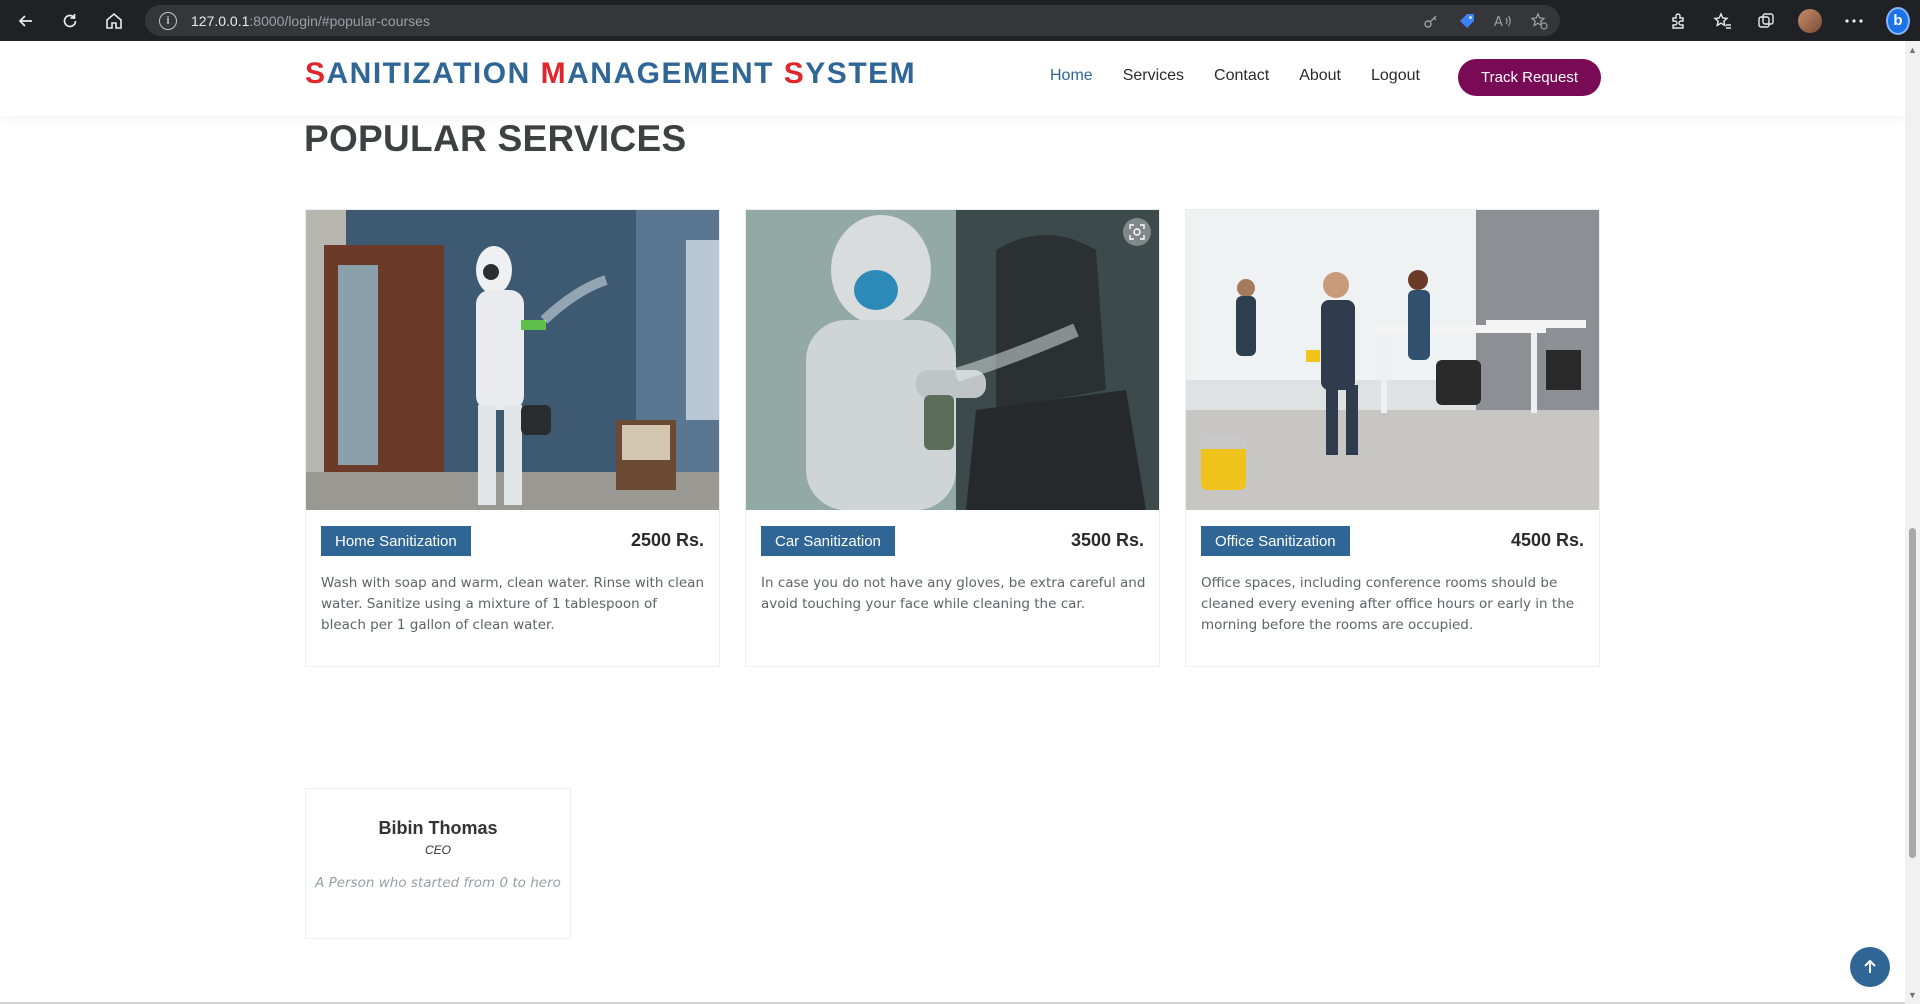 This screenshot has height=1004, width=1920. What do you see at coordinates (675, 73) in the screenshot?
I see `logo-word-2: ANAGEMENT` at bounding box center [675, 73].